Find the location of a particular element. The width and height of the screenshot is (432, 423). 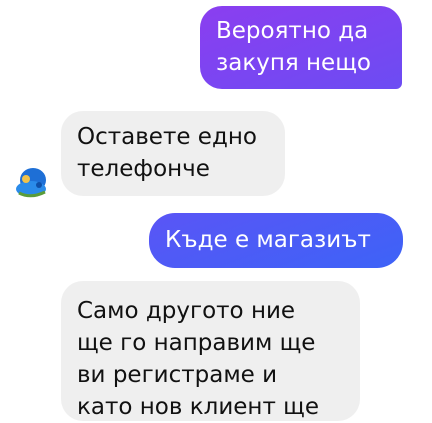

avatar-image is located at coordinates (31, 183).